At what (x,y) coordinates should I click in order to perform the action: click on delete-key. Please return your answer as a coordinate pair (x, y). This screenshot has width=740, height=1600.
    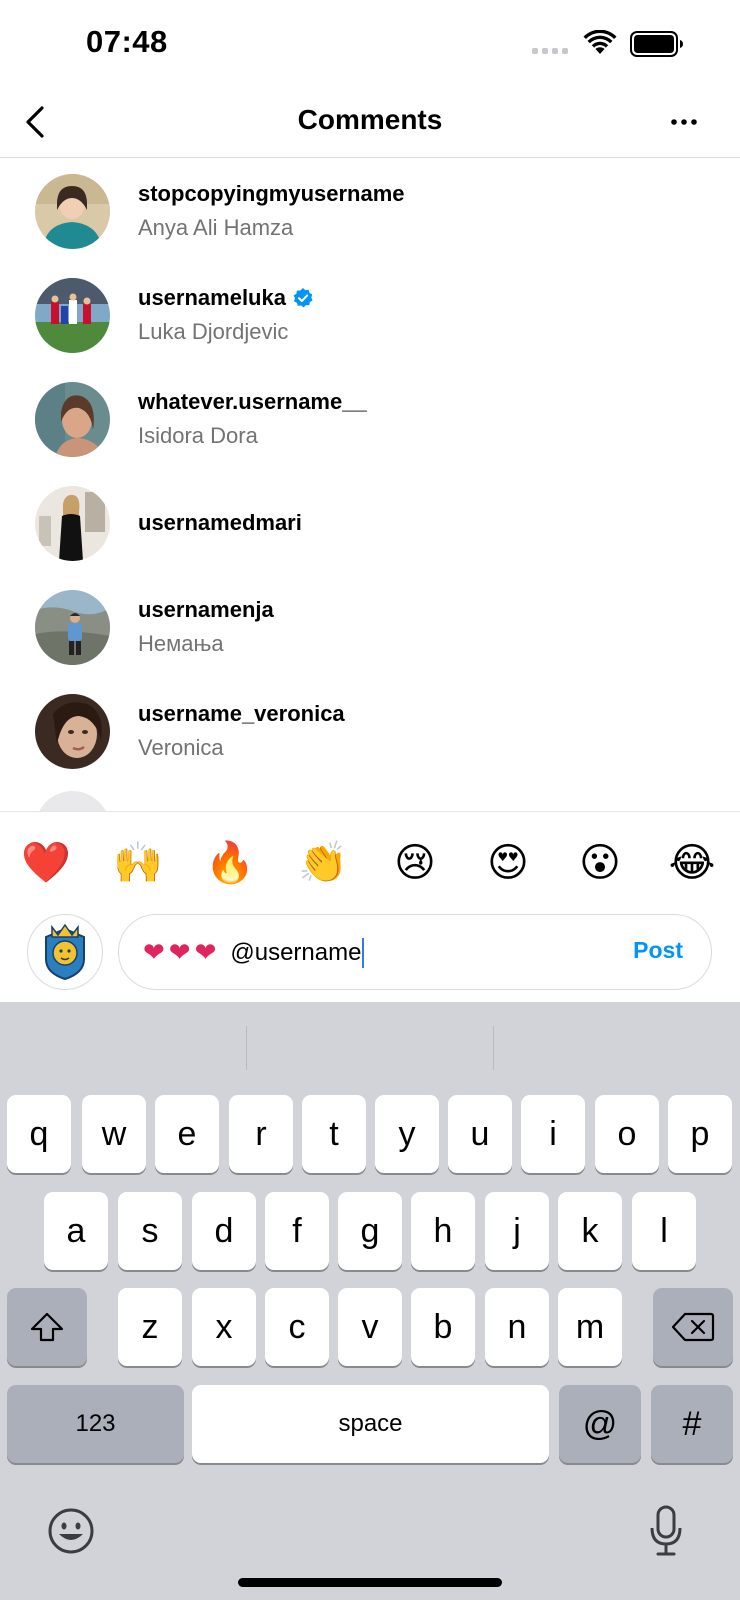
    Looking at the image, I should click on (693, 1327).